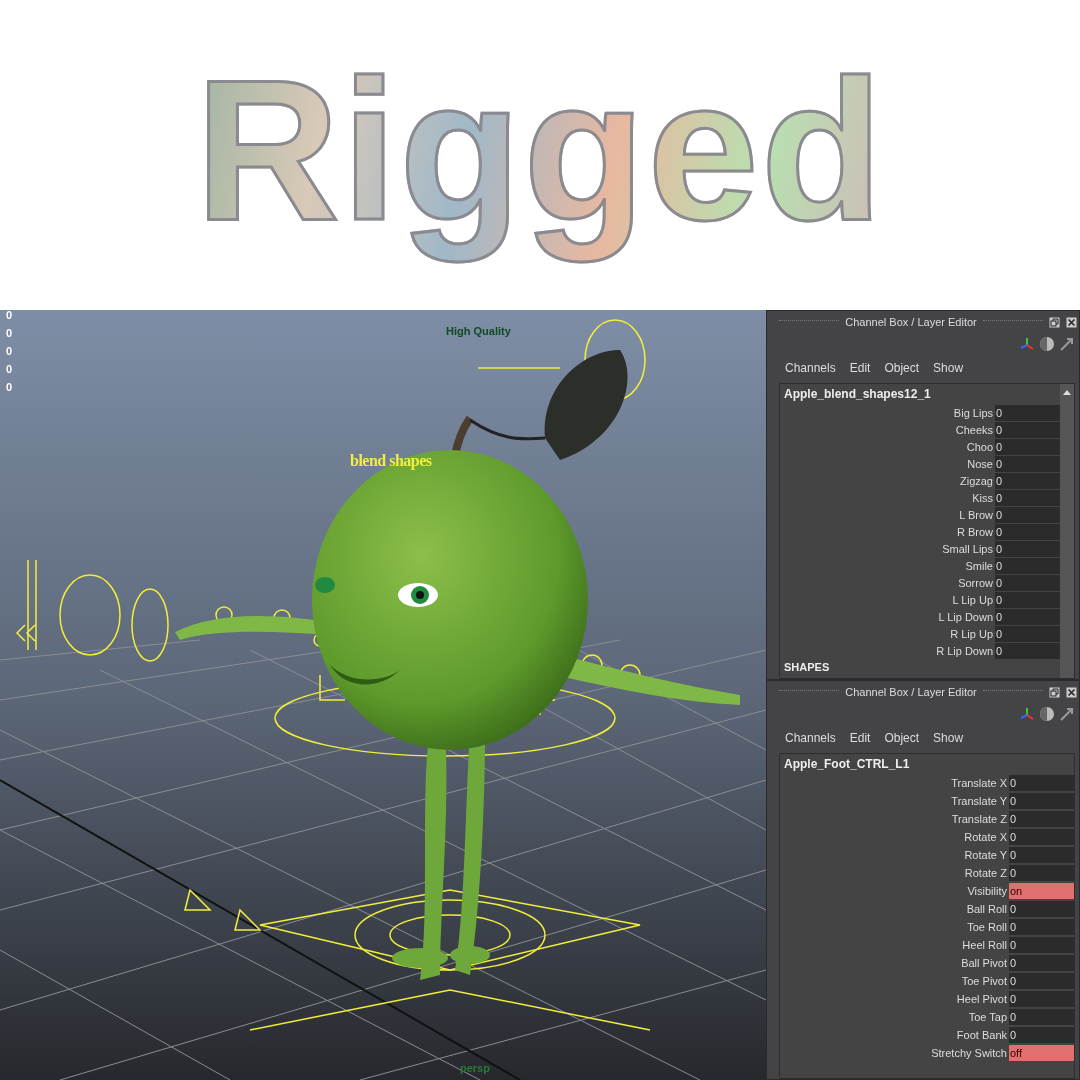  Describe the element at coordinates (976, 514) in the screenshot. I see `channel-name: L Brow` at that location.